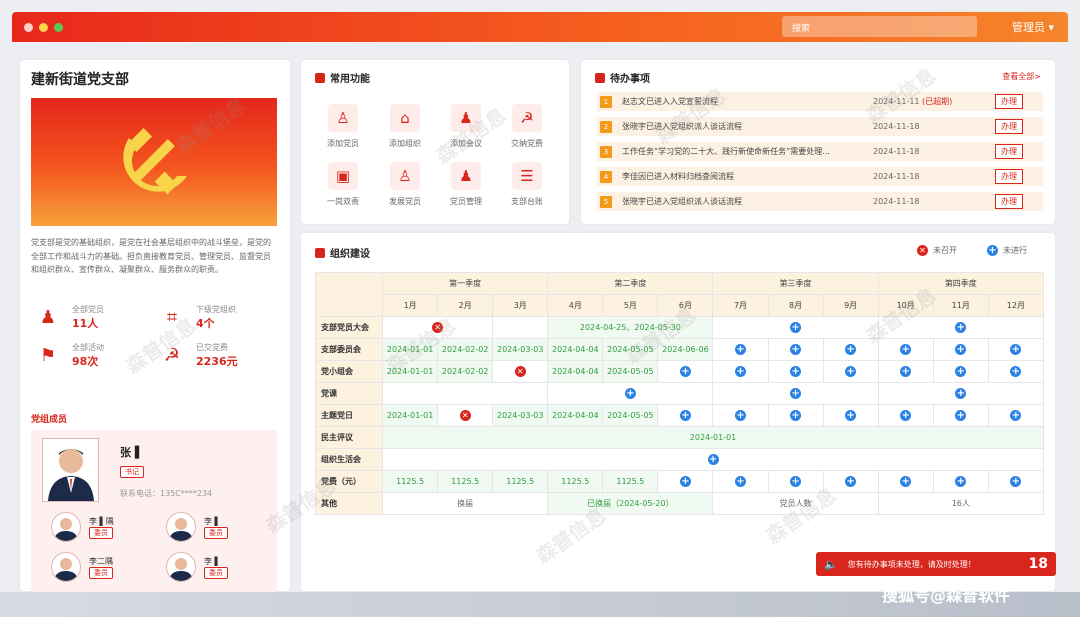  What do you see at coordinates (527, 126) in the screenshot?
I see `func-pay-fee: ☭ 交纳党费` at bounding box center [527, 126].